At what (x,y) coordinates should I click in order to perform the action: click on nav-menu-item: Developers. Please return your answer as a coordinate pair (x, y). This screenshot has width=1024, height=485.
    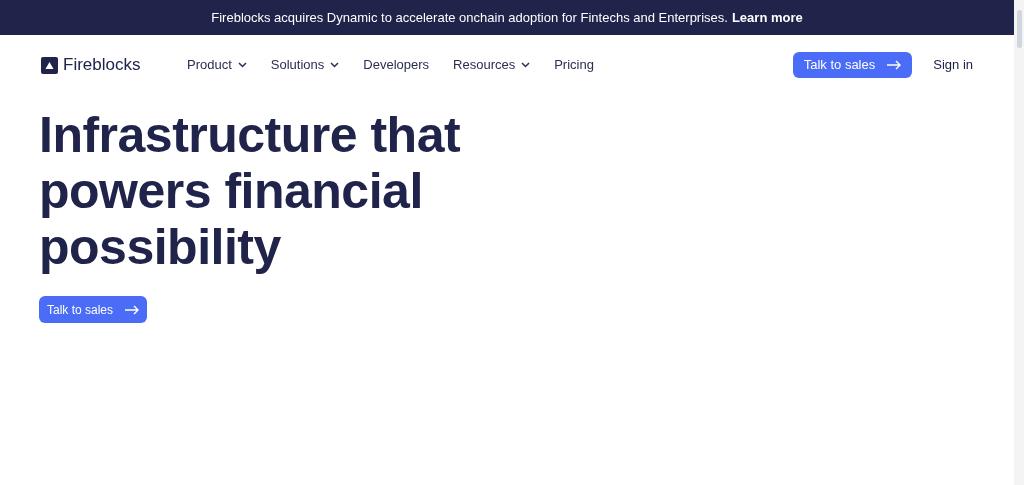
    Looking at the image, I should click on (396, 65).